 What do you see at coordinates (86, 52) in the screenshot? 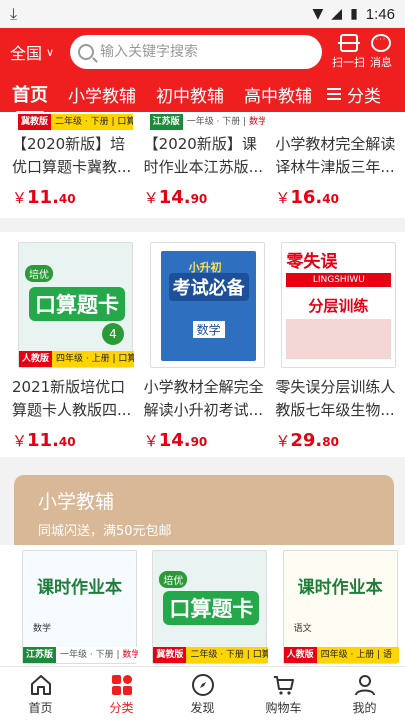
I see `search-icon` at bounding box center [86, 52].